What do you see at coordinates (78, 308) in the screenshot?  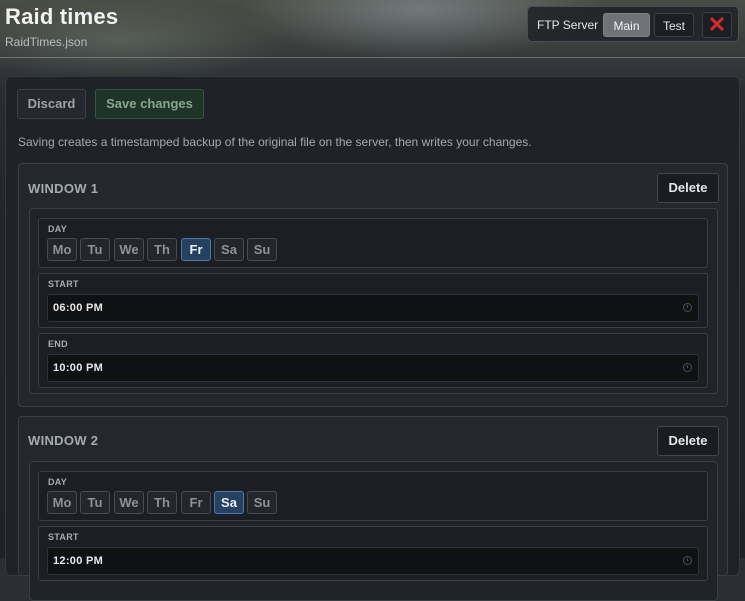 I see `start-time-value: 06:00 PM` at bounding box center [78, 308].